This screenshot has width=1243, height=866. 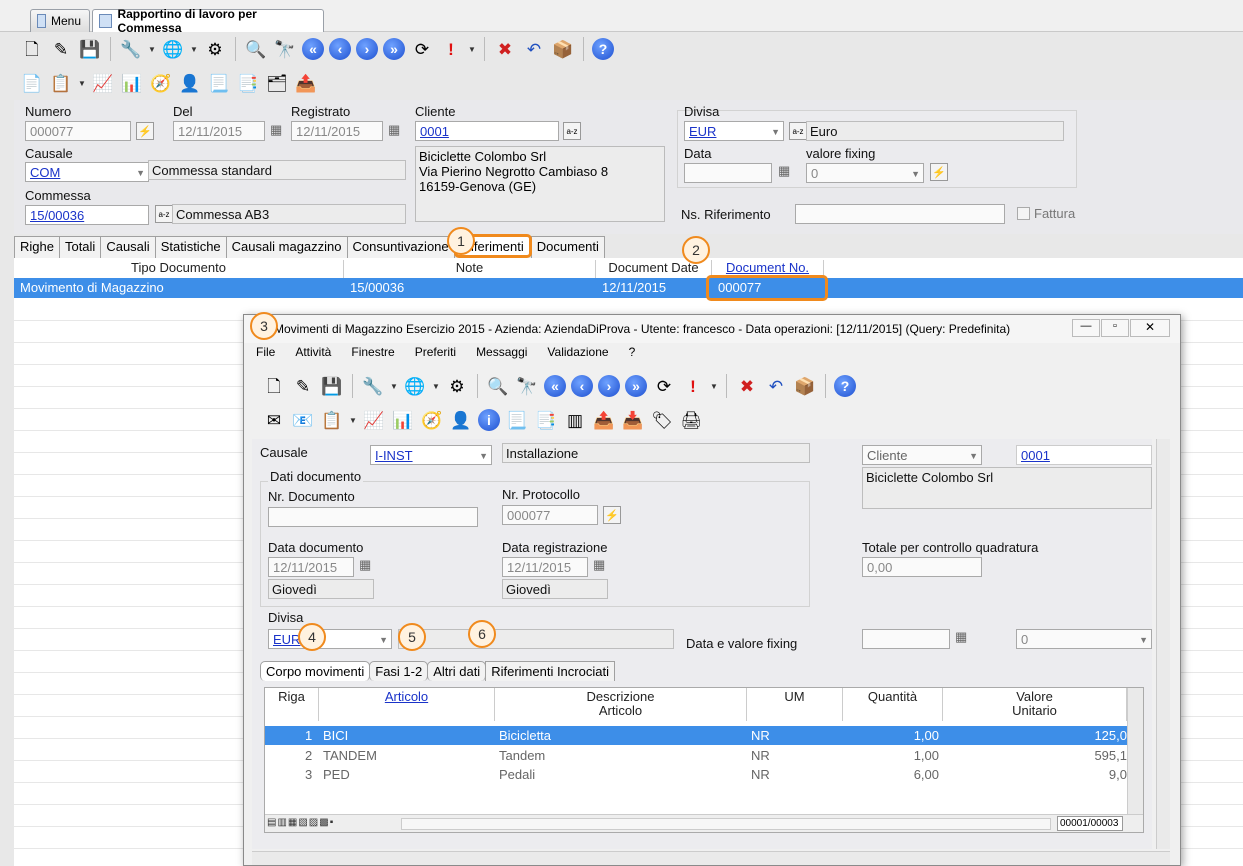 What do you see at coordinates (632, 356) in the screenshot?
I see `menu-help: ?` at bounding box center [632, 356].